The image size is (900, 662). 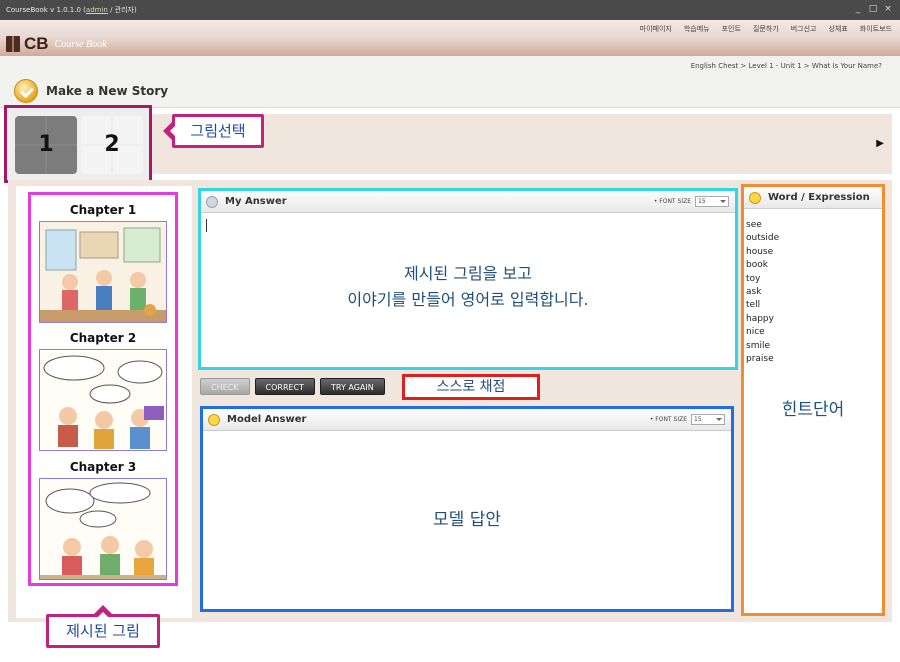 What do you see at coordinates (468, 202) in the screenshot?
I see `my-answer-header: My Answer • FONT SIZE 15` at bounding box center [468, 202].